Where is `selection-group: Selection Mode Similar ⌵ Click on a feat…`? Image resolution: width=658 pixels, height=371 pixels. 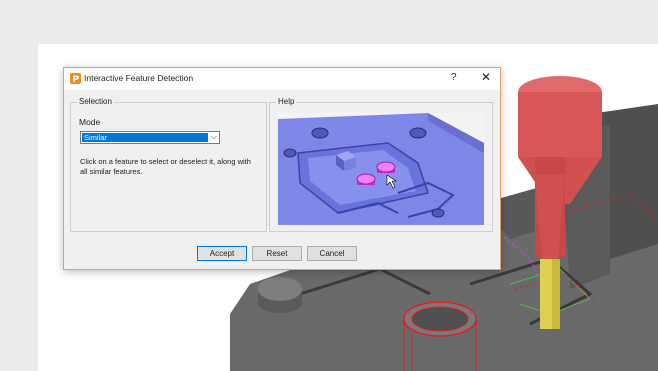
selection-group: Selection Mode Similar ⌵ Click on a feat… is located at coordinates (168, 164).